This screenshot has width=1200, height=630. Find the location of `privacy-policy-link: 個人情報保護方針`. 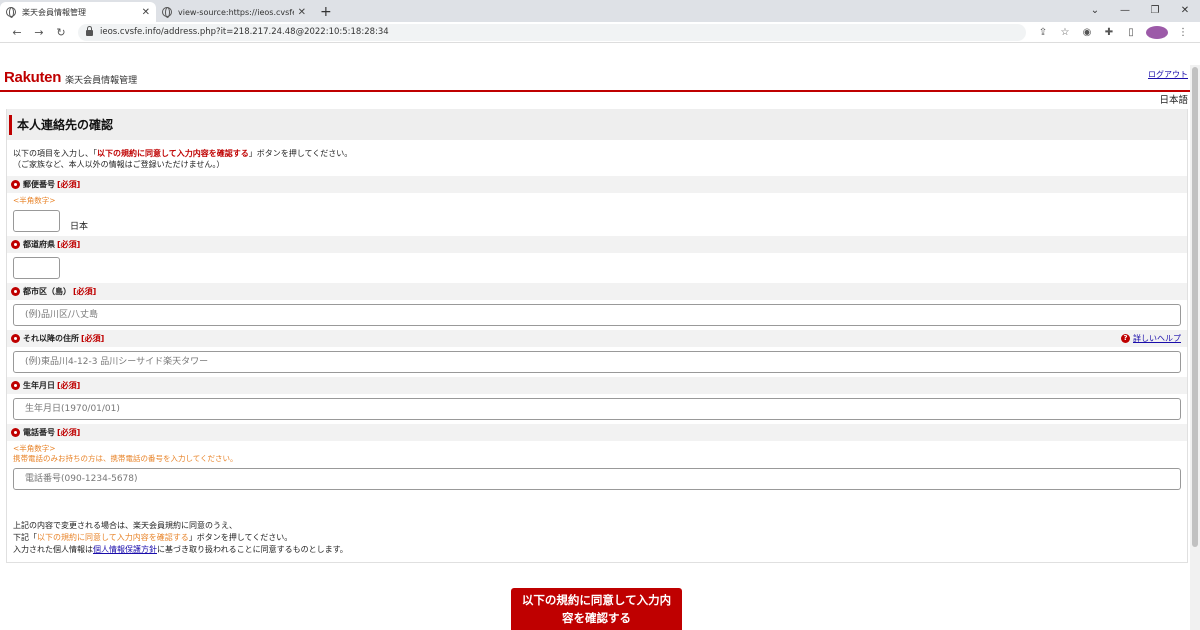

privacy-policy-link: 個人情報保護方針 is located at coordinates (125, 549).